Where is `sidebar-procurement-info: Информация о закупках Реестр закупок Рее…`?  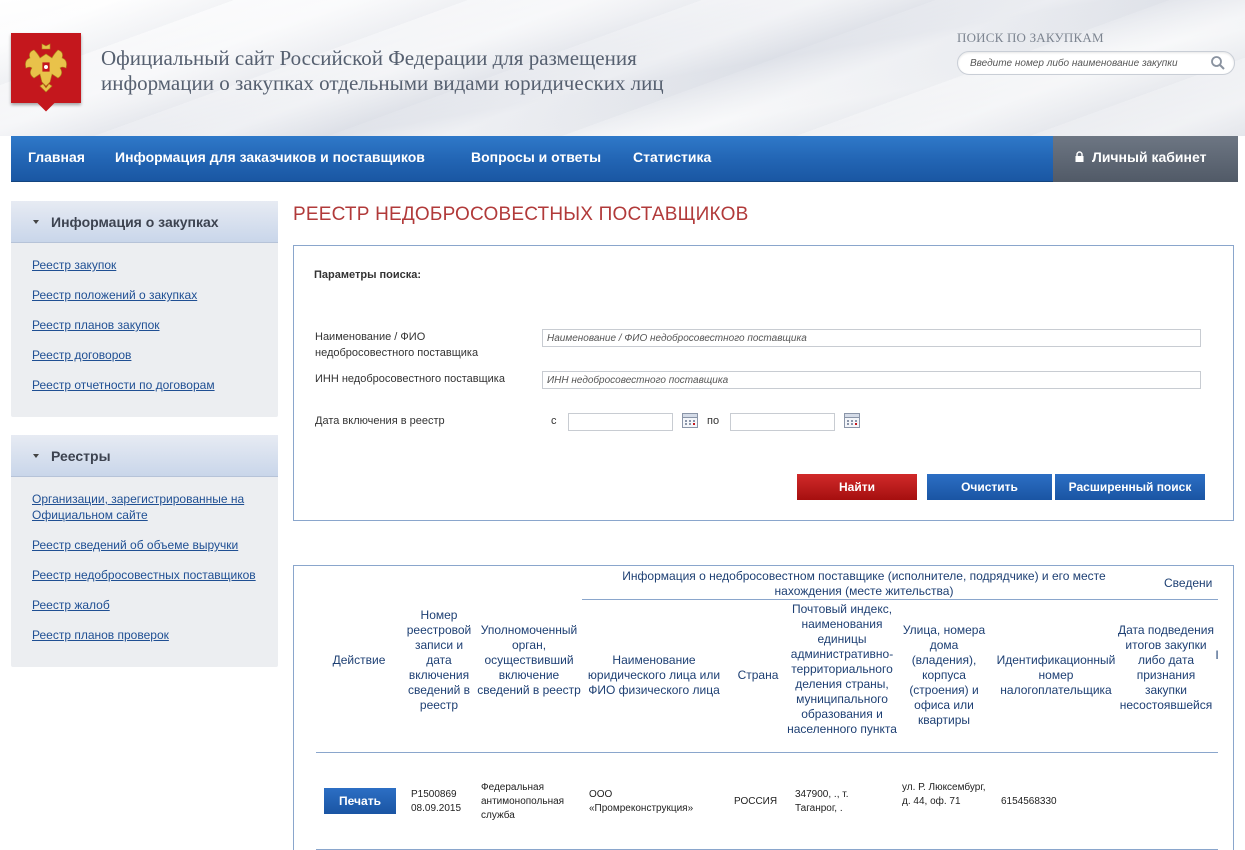
sidebar-procurement-info: Информация о закупках Реестр закупок Рее… is located at coordinates (144, 309).